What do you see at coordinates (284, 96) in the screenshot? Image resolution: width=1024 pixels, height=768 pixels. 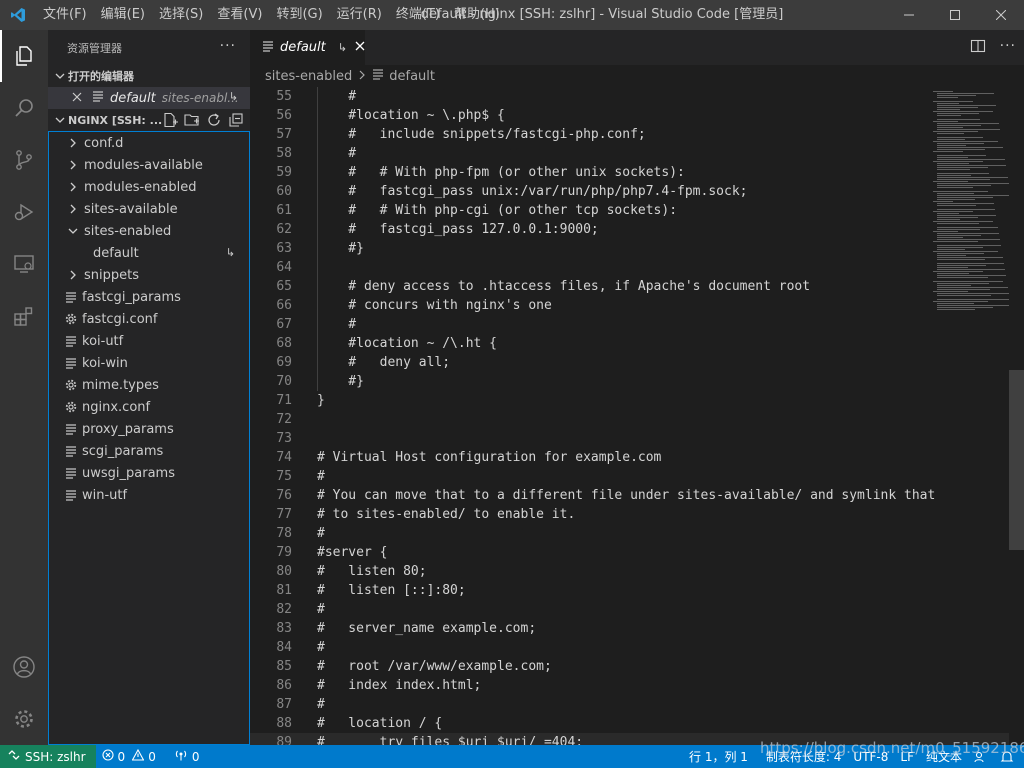 I see `line-number: 55` at bounding box center [284, 96].